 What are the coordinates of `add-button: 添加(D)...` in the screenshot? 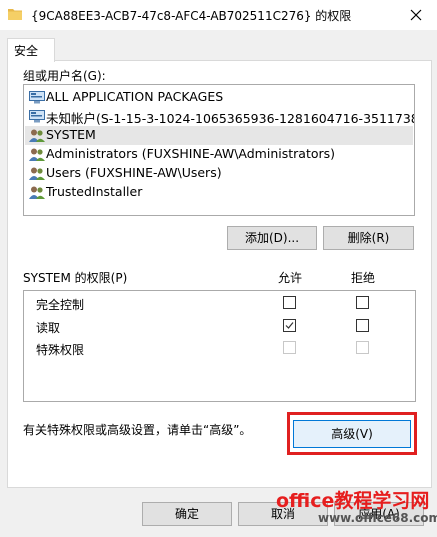 It's located at (272, 238).